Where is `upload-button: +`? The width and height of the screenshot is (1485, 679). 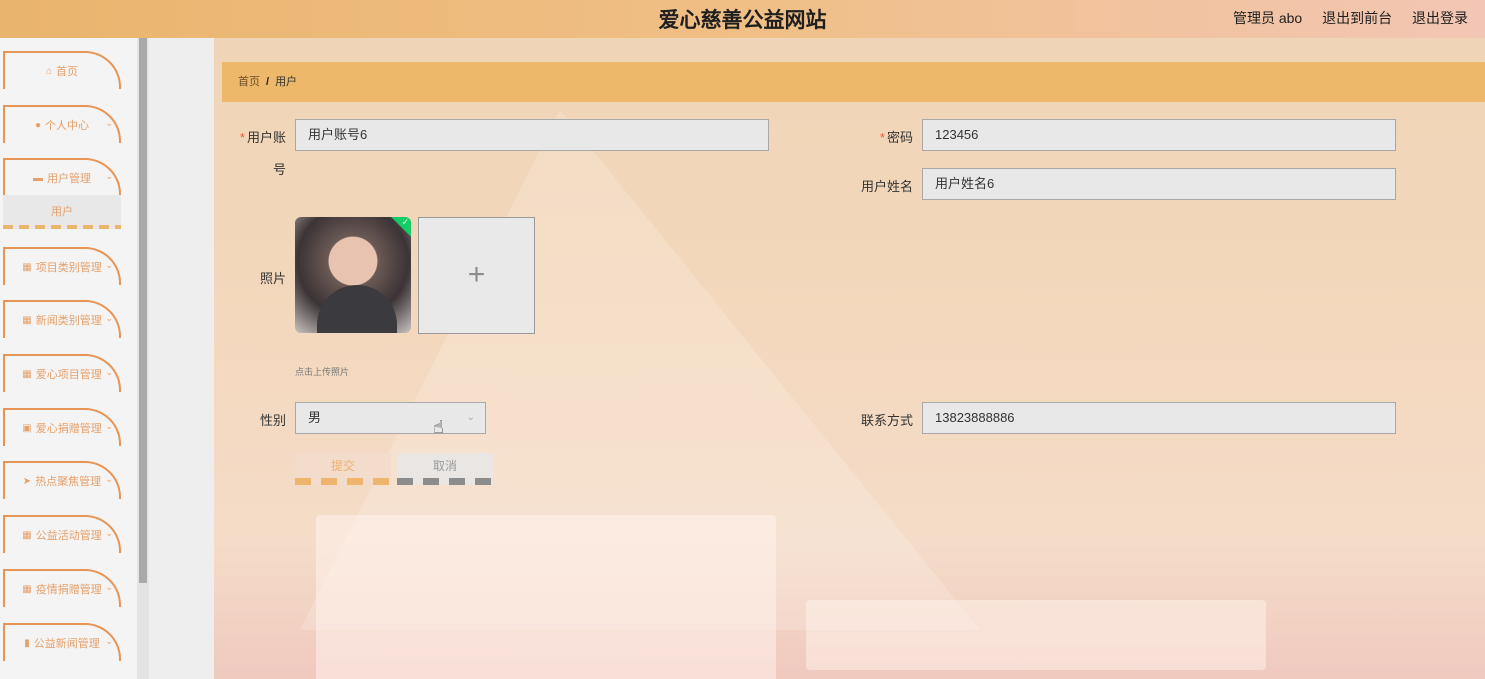 upload-button: + is located at coordinates (476, 275).